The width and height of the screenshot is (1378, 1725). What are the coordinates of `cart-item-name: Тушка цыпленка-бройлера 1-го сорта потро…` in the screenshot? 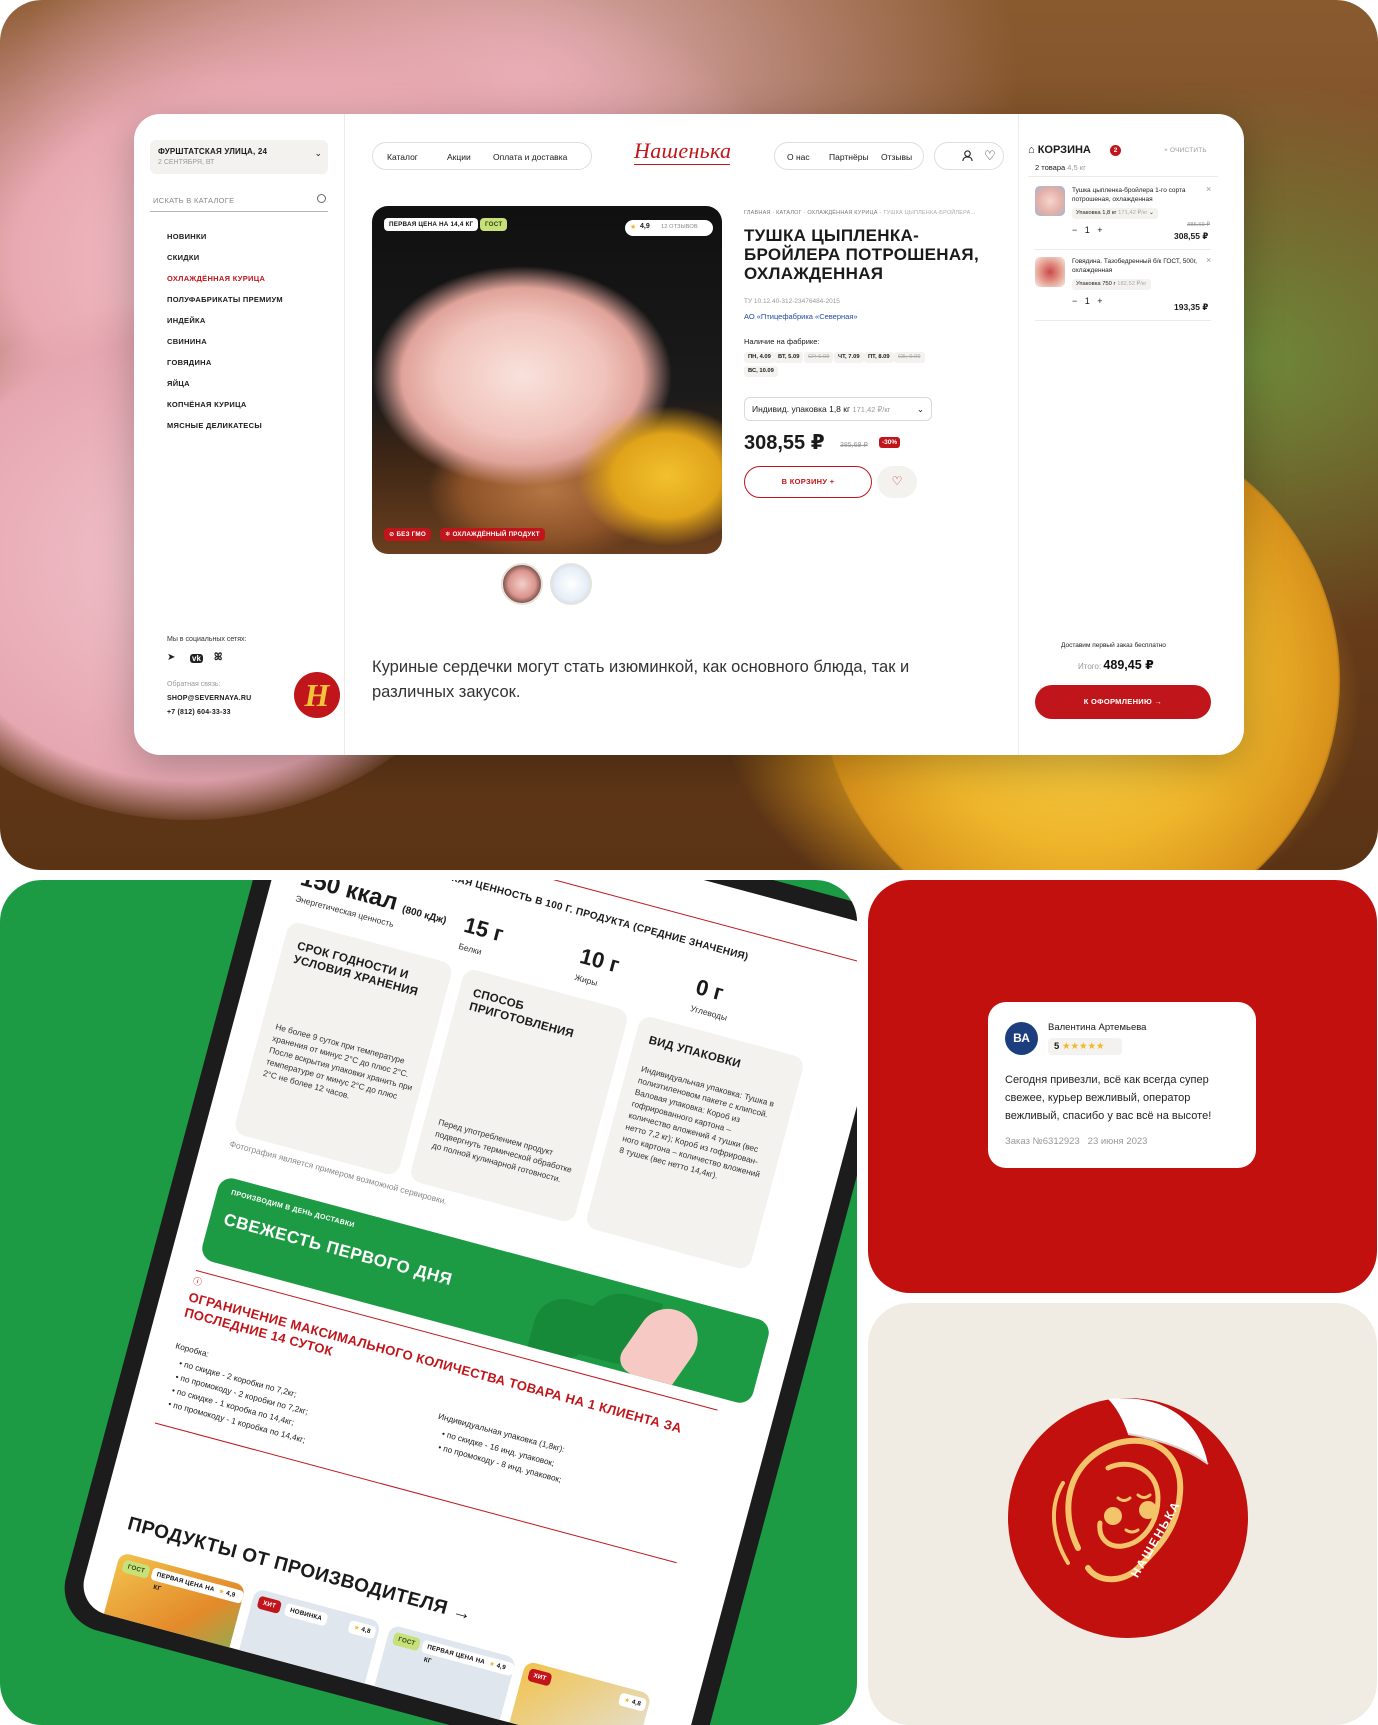 It's located at (1137, 195).